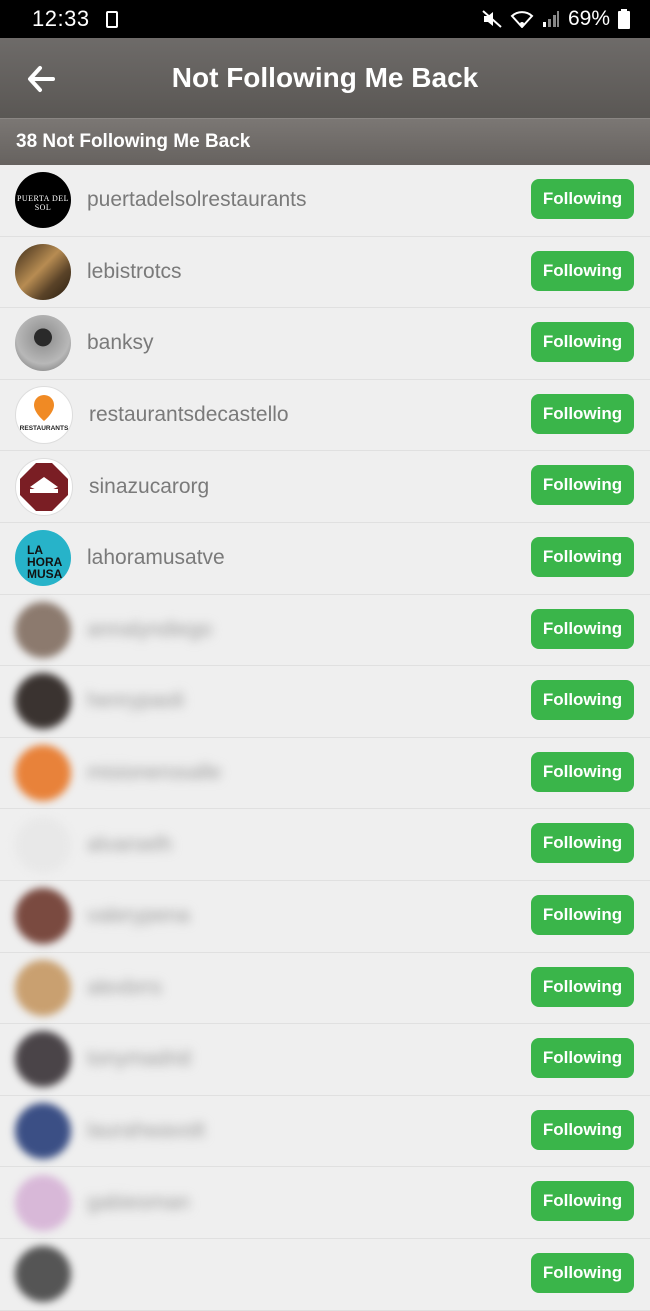  Describe the element at coordinates (325, 141) in the screenshot. I see `count-header: 38 Not Following Me Back` at that location.